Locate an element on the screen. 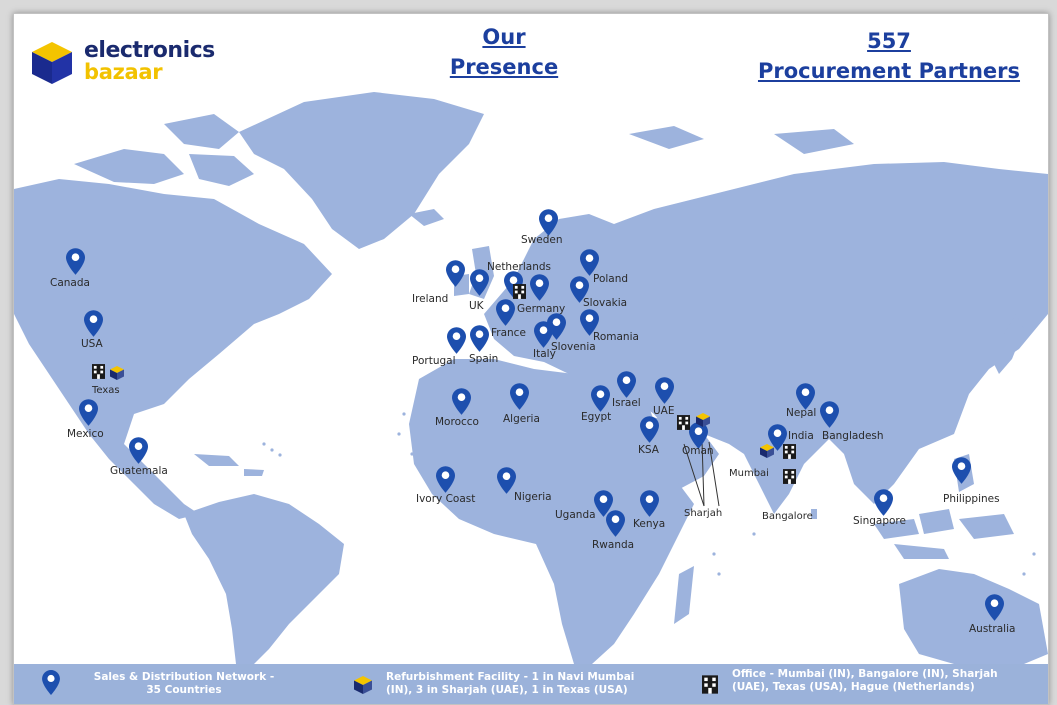 The width and height of the screenshot is (1057, 705). label-rwanda: Rwanda is located at coordinates (613, 545).